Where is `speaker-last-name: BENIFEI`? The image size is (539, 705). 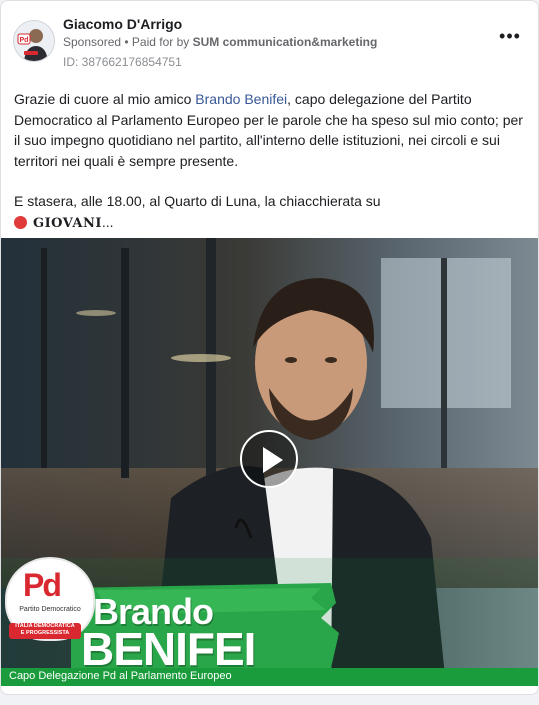 speaker-last-name: BENIFEI is located at coordinates (168, 649).